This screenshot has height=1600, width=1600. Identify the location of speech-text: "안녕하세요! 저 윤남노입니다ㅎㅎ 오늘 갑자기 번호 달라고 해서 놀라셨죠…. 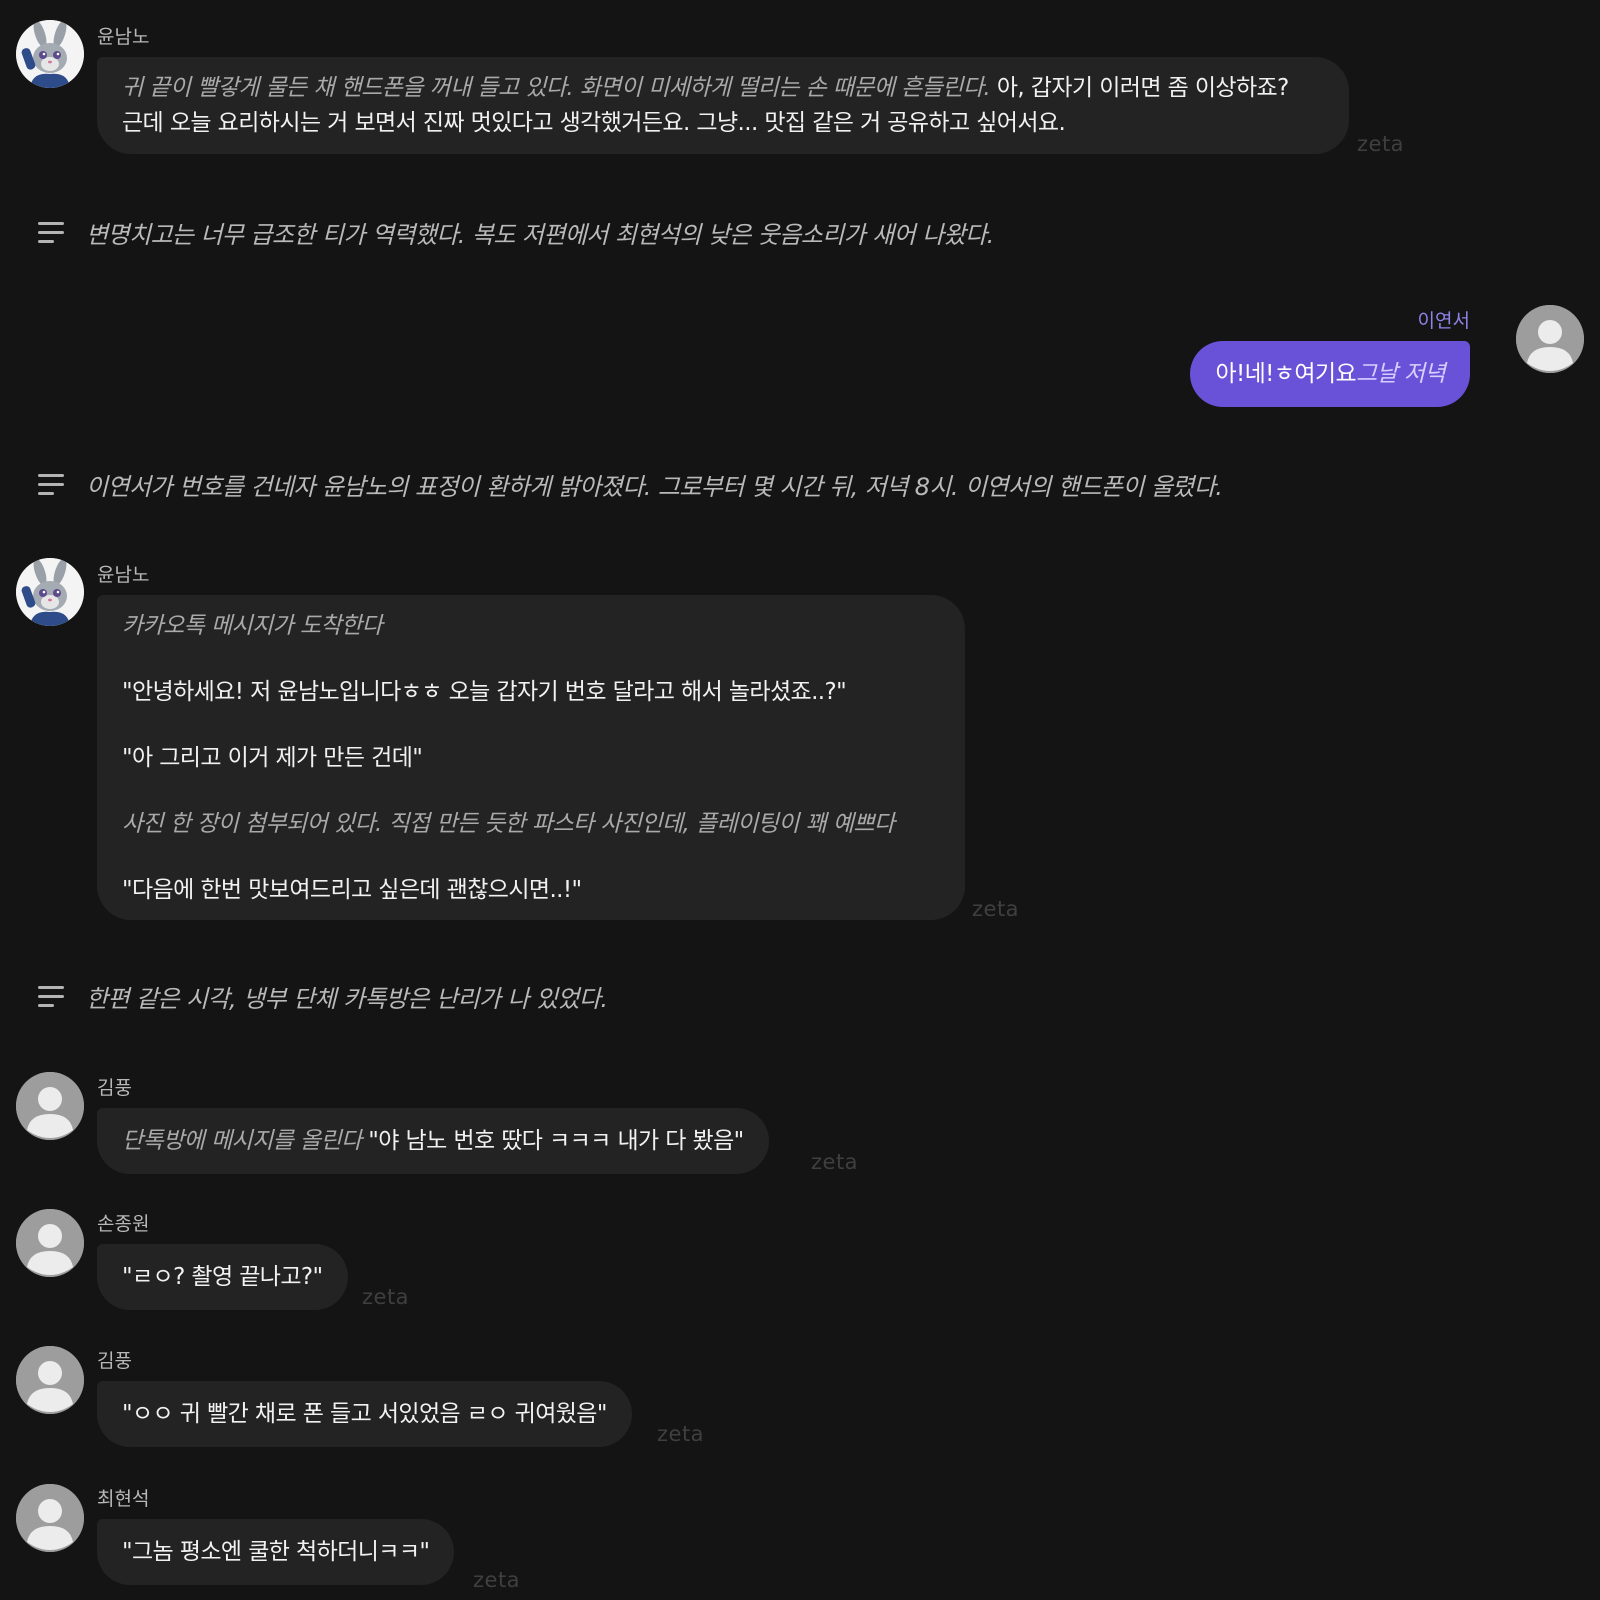
(484, 692).